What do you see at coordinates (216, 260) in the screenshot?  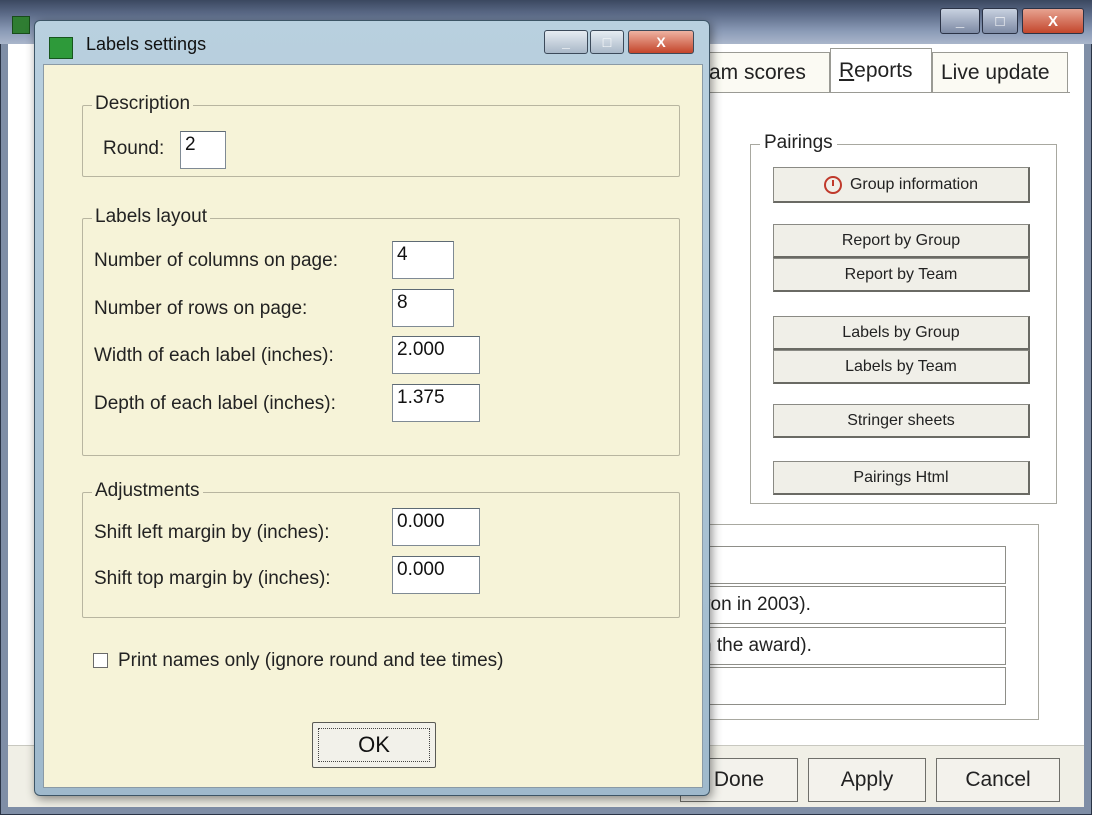 I see `columns-label: Number of columns on page:` at bounding box center [216, 260].